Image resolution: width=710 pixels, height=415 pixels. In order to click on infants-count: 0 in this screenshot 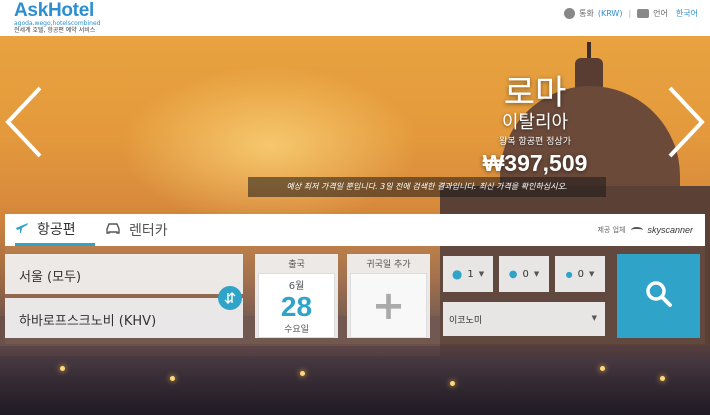, I will do `click(580, 274)`.